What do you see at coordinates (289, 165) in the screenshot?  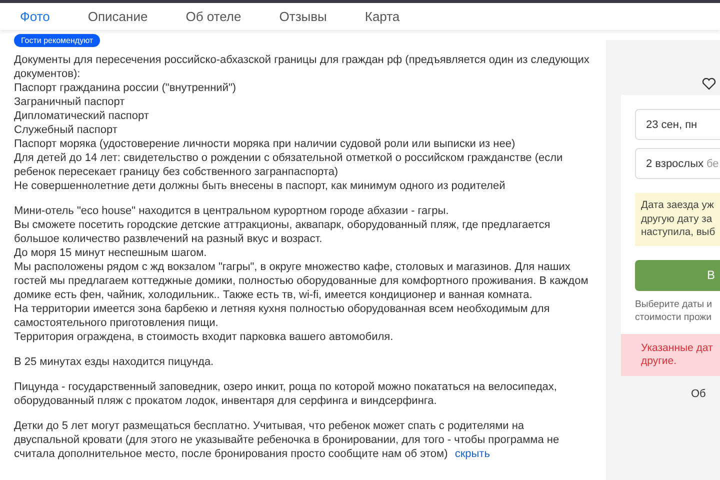 I see `description-text: Для детей до 14 лет: свидетельство о рождении с обязательной отметкой о российском гражданстве (если ребенок пересекает границу без собственного загранпаспорта)` at bounding box center [289, 165].